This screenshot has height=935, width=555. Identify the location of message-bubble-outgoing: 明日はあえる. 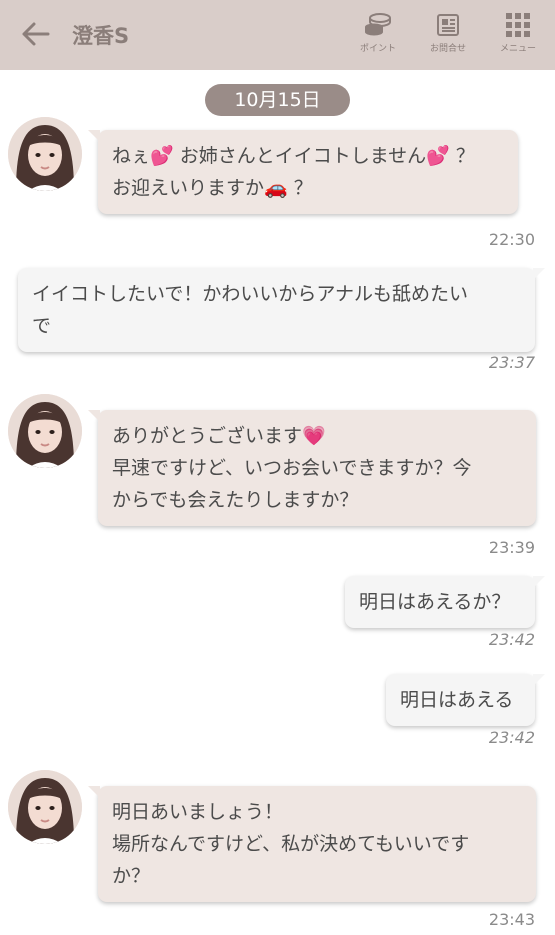
(465, 700).